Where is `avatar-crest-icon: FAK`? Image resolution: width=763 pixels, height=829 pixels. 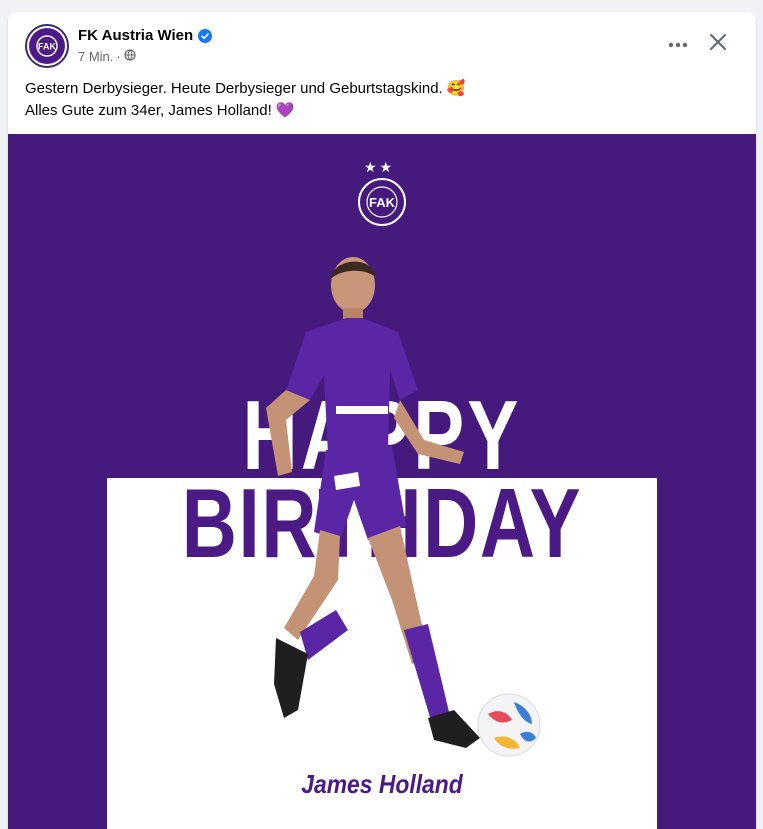 avatar-crest-icon: FAK is located at coordinates (47, 46).